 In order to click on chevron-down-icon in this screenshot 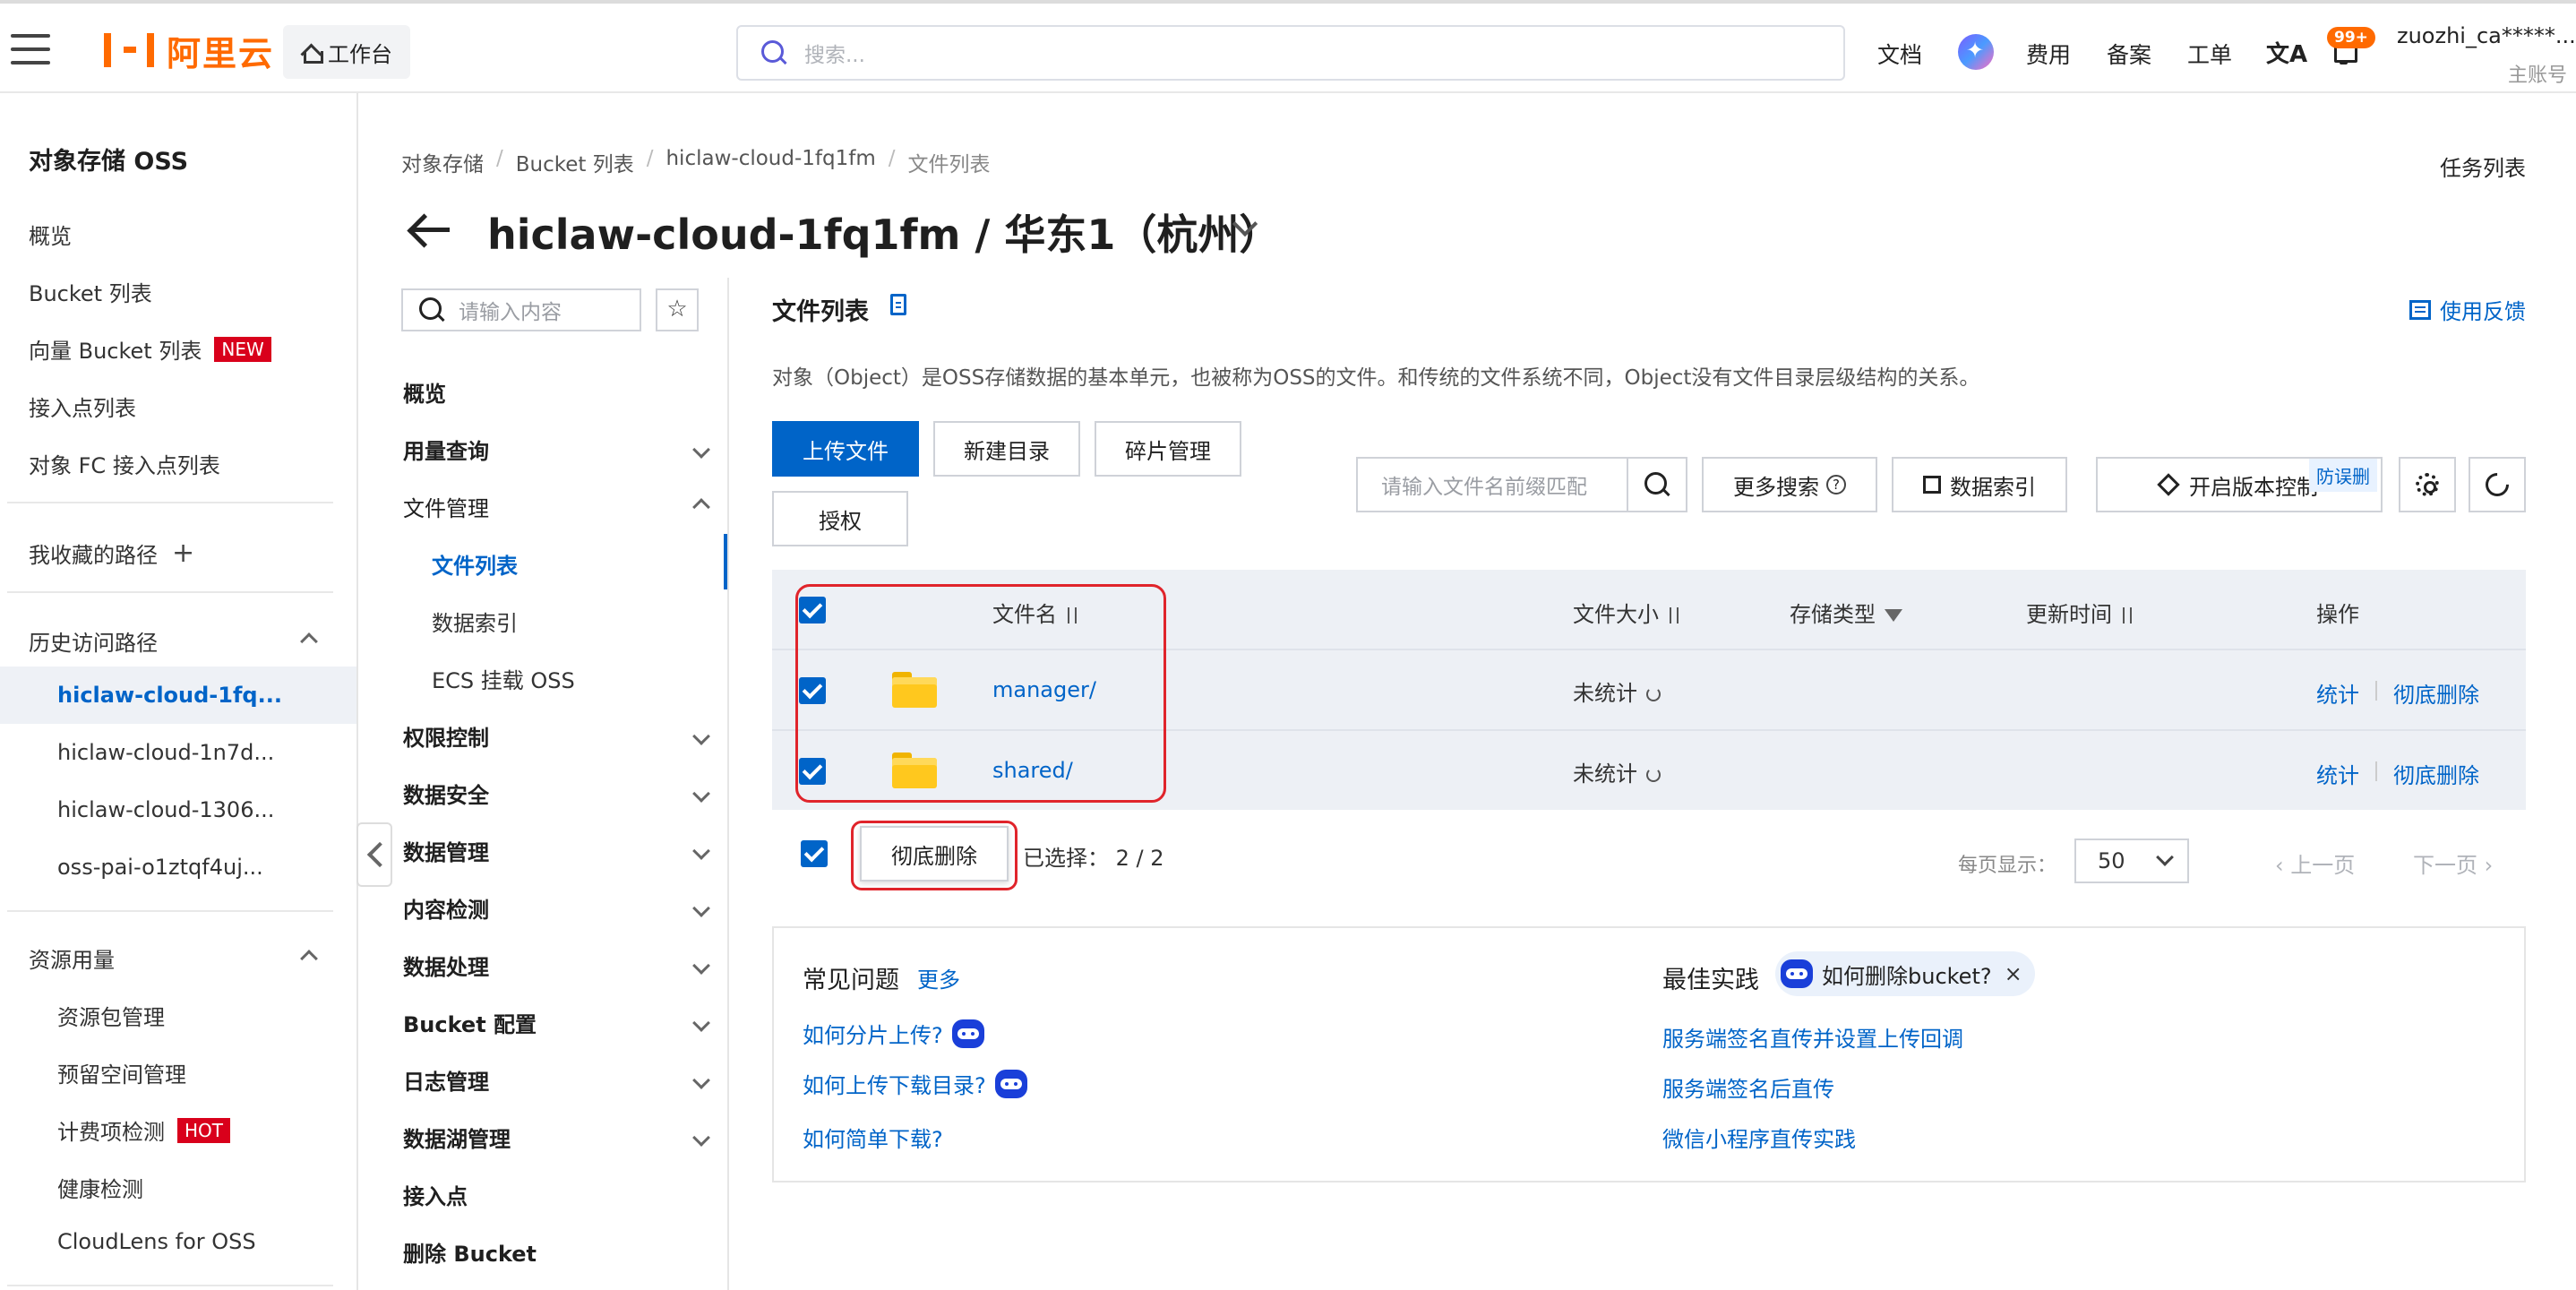, I will do `click(2165, 857)`.